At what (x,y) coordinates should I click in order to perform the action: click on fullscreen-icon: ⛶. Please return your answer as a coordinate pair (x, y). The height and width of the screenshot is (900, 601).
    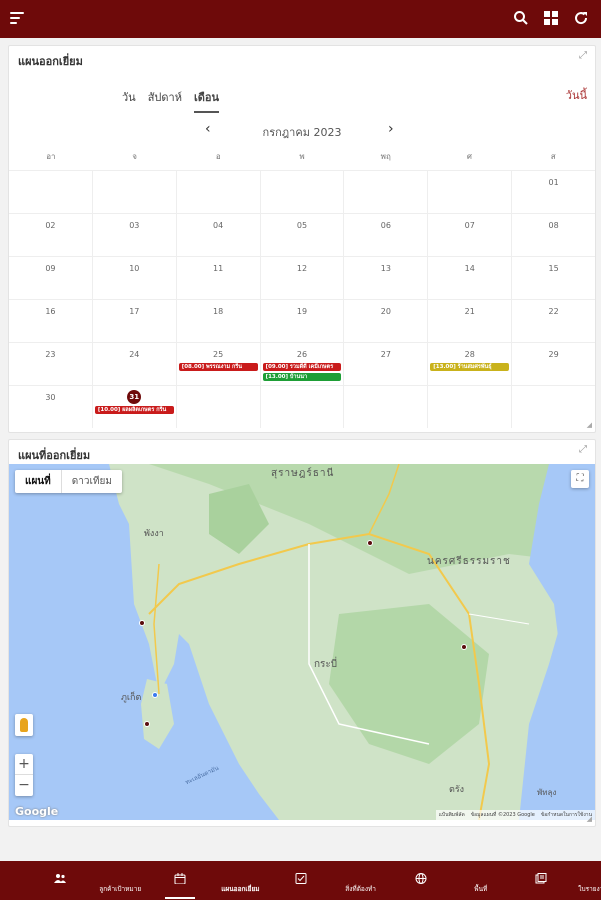
    Looking at the image, I should click on (580, 479).